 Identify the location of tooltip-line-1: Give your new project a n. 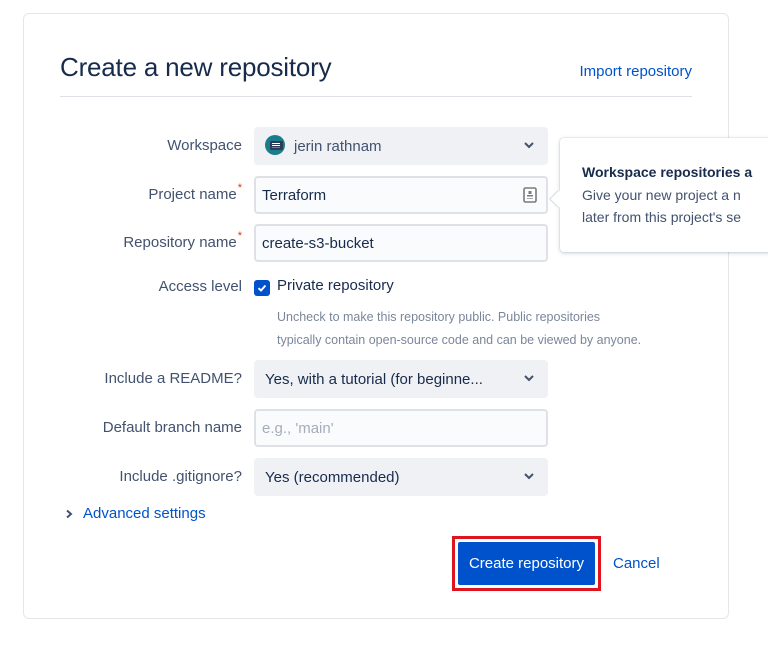
(661, 195).